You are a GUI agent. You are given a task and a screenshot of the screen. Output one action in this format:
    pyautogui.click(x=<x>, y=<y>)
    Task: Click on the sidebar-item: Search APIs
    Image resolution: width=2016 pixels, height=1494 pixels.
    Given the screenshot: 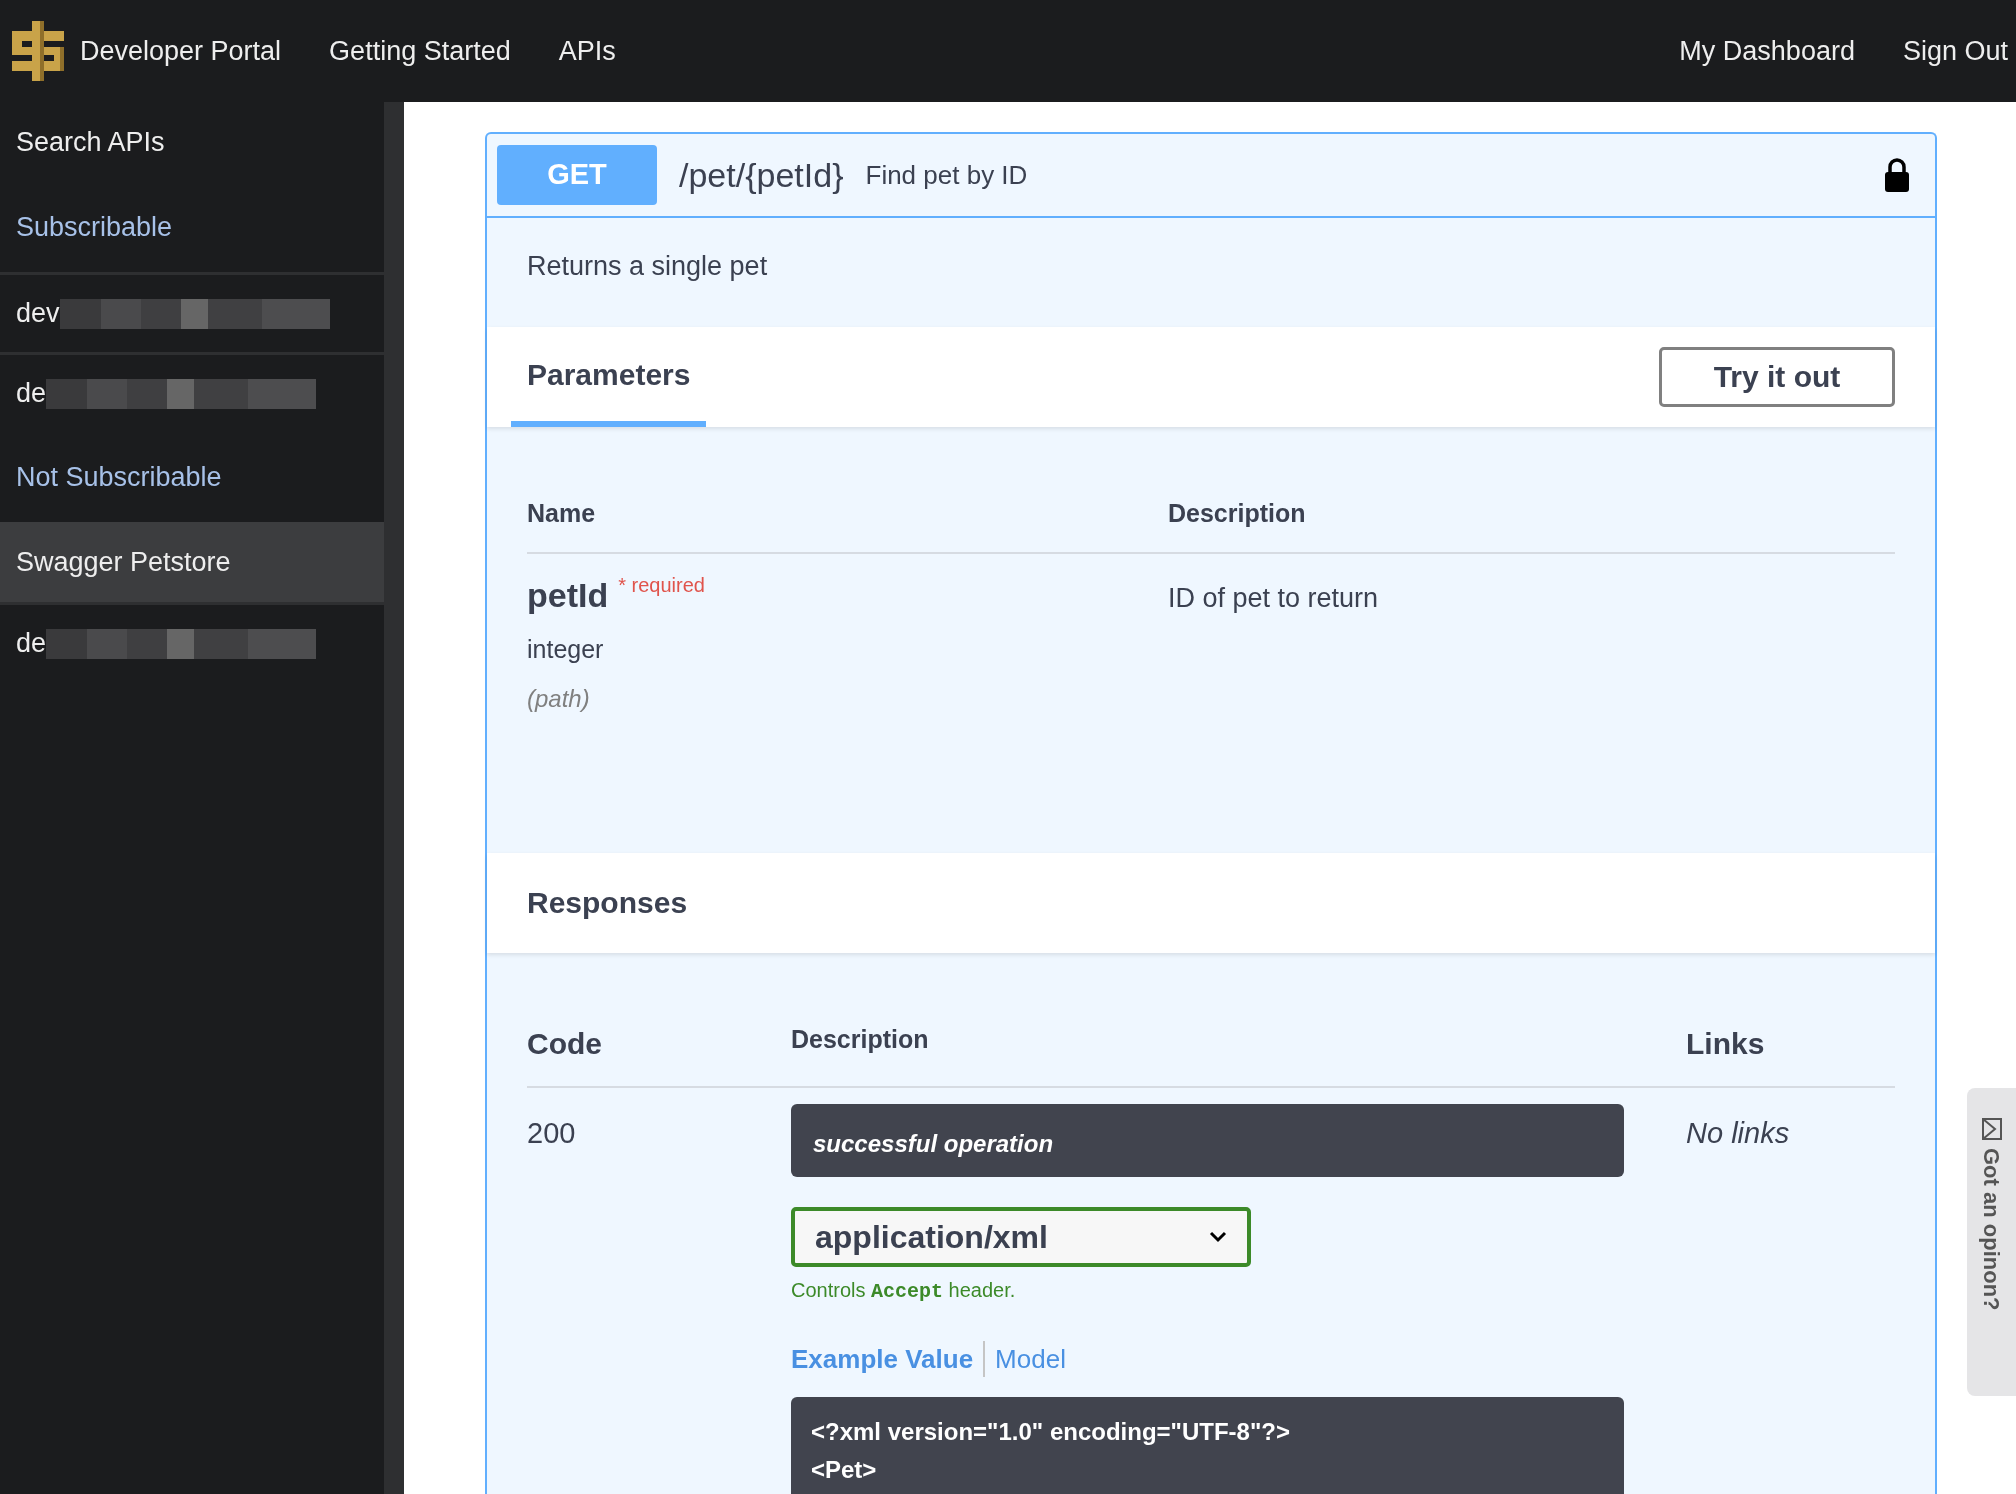 What is the action you would take?
    pyautogui.click(x=192, y=142)
    